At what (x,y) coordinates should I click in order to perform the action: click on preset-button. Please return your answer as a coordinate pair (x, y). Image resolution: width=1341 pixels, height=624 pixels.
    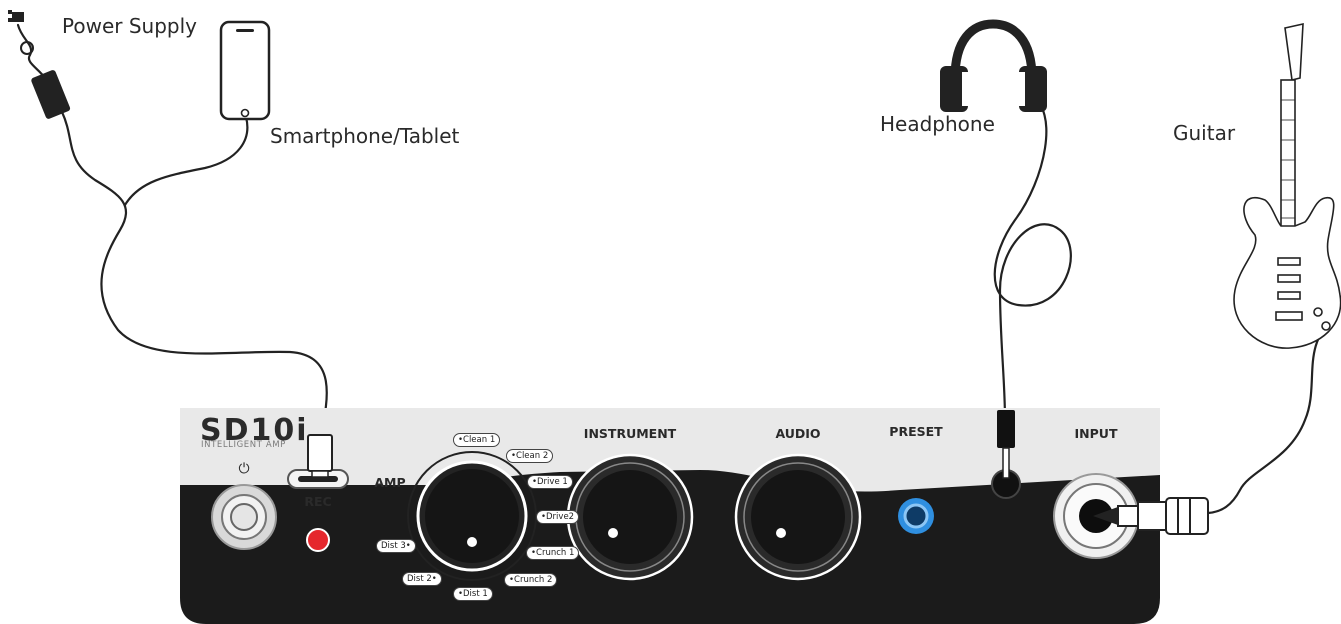
    Looking at the image, I should click on (916, 516).